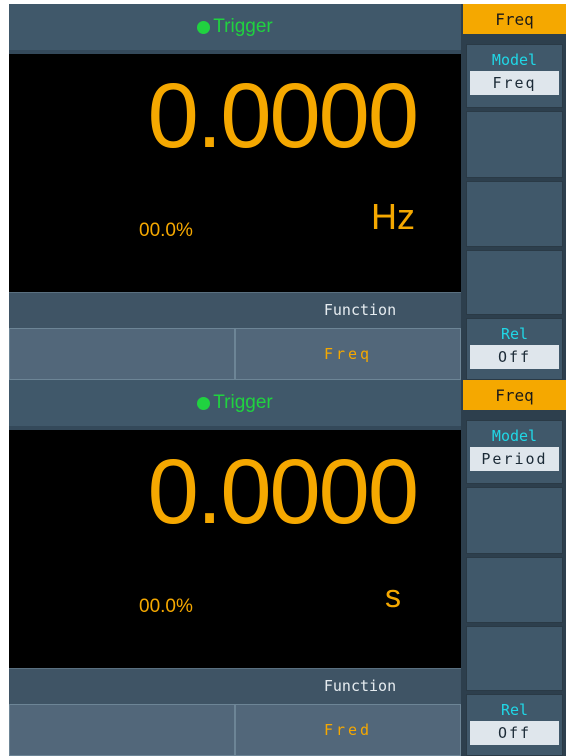 This screenshot has width=566, height=756. Describe the element at coordinates (514, 83) in the screenshot. I see `model-value: Freq` at that location.